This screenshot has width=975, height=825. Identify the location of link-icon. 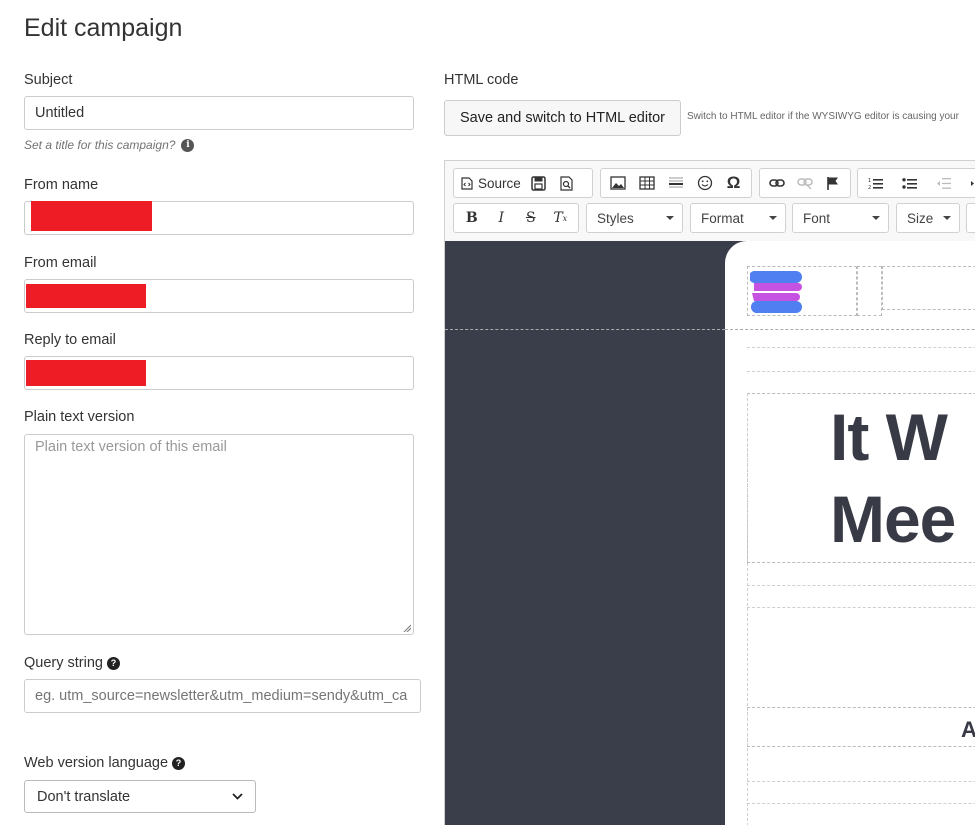
(777, 183).